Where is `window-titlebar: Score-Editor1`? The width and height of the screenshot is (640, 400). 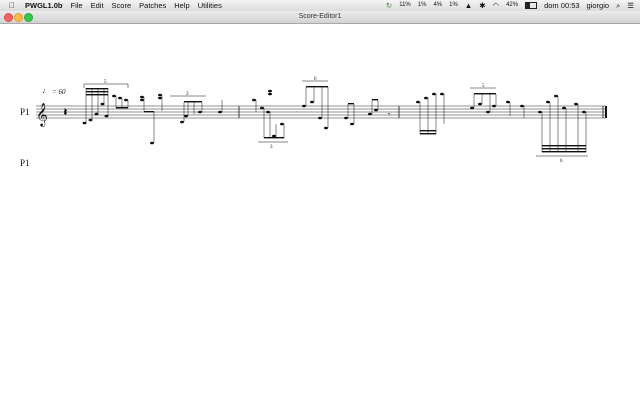
window-titlebar: Score-Editor1 is located at coordinates (320, 17).